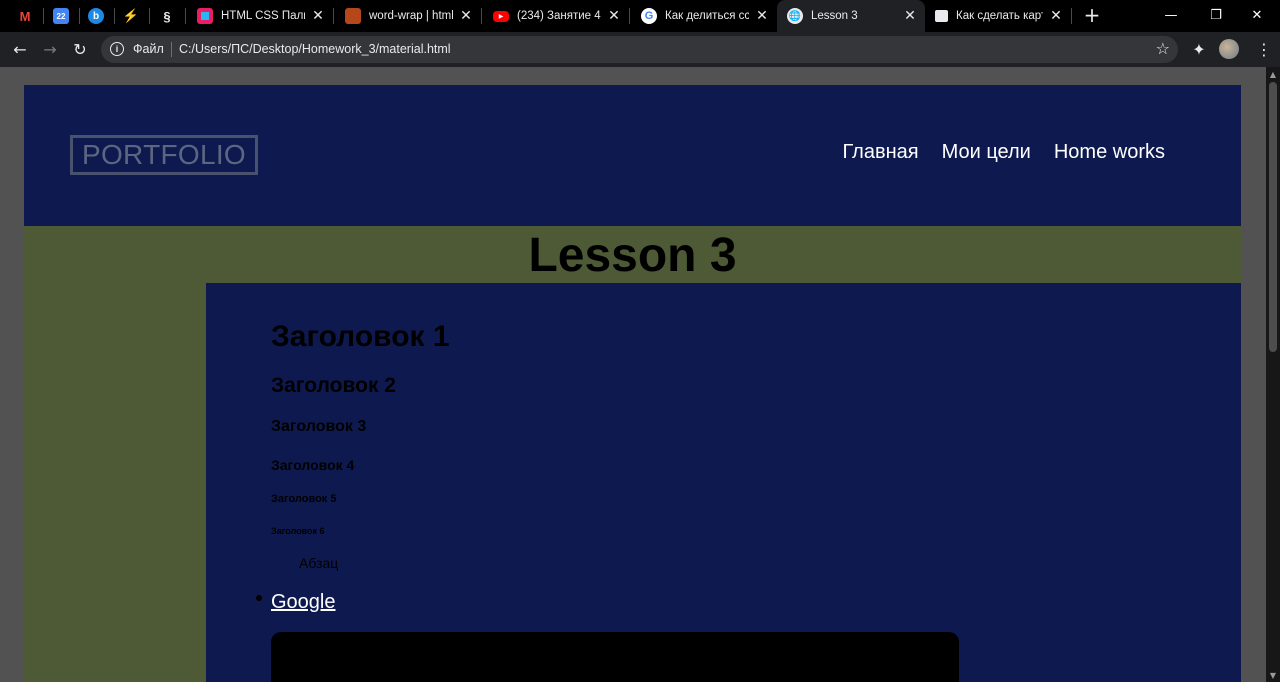 The width and height of the screenshot is (1280, 682). I want to click on embedded-video, so click(615, 657).